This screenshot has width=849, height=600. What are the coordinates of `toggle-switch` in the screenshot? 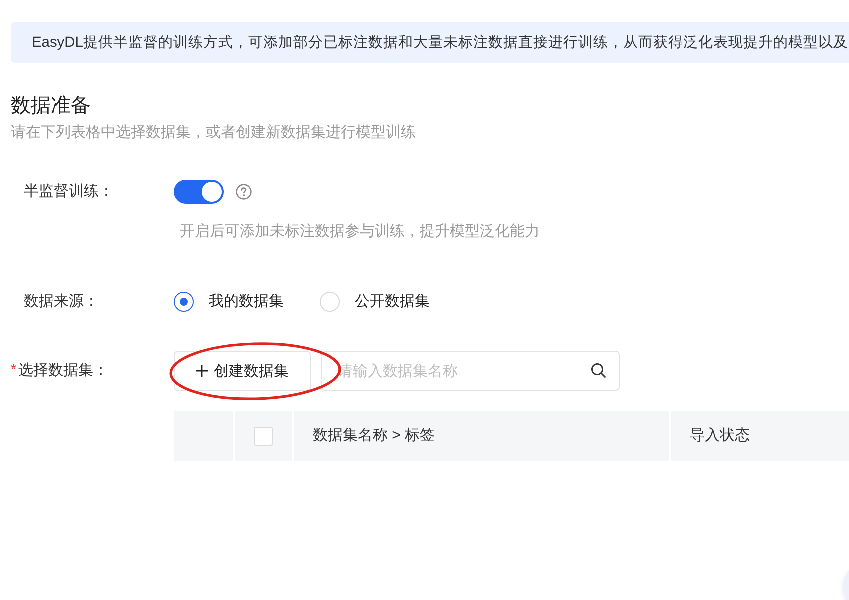 It's located at (199, 192).